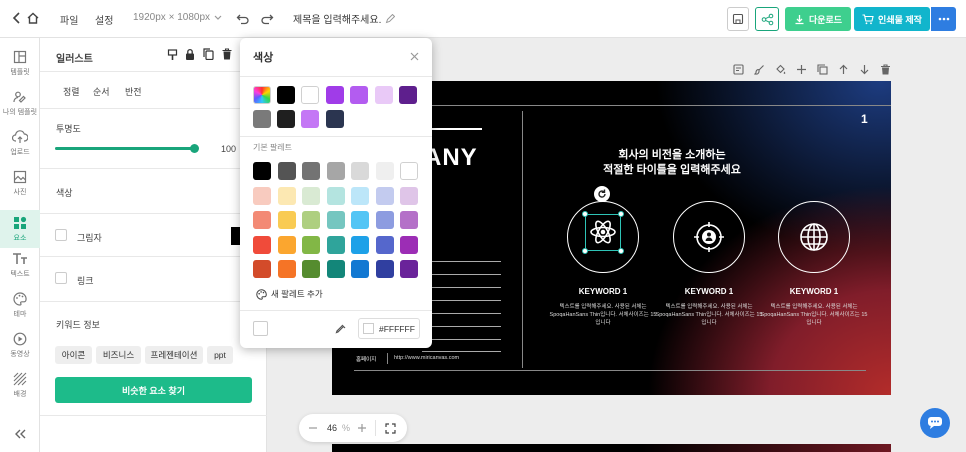 The width and height of the screenshot is (966, 452). Describe the element at coordinates (118, 355) in the screenshot. I see `keyword-chip: 비즈니스` at that location.